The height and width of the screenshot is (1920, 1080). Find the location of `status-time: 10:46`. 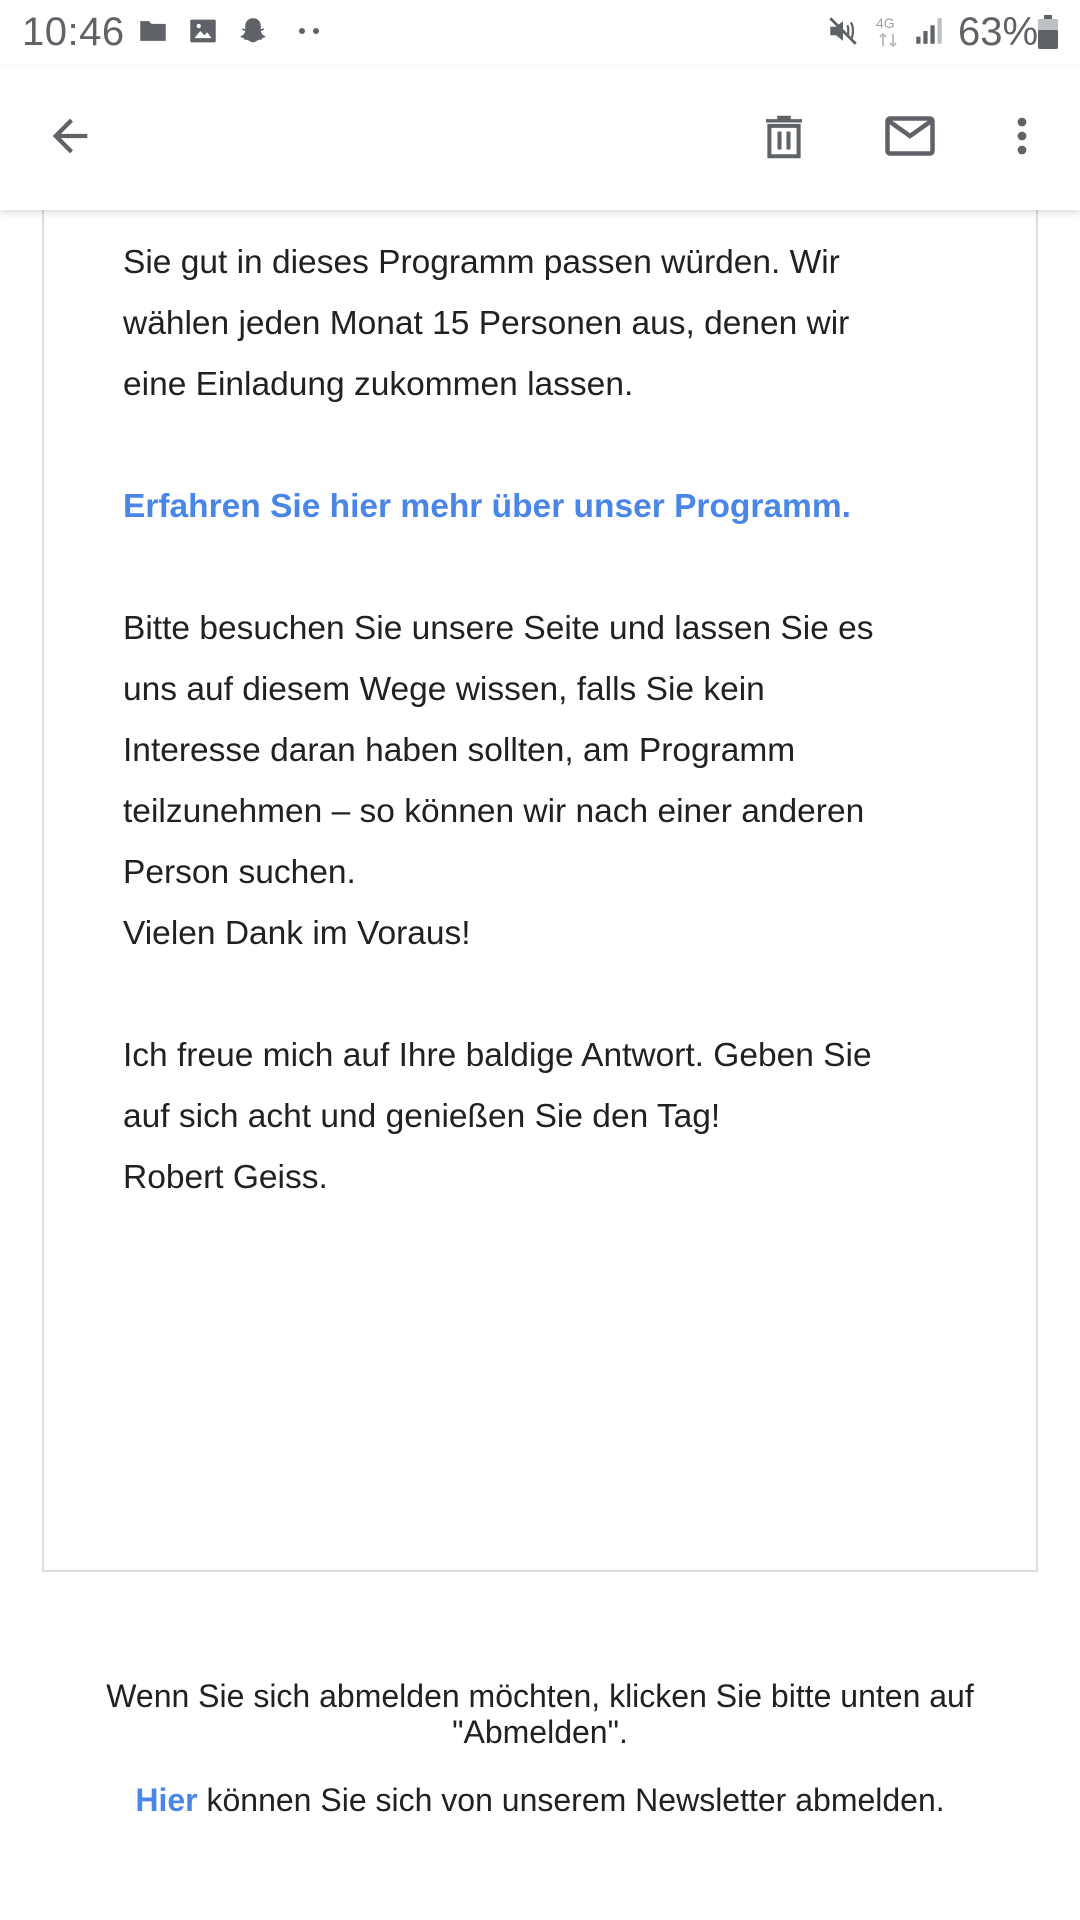

status-time: 10:46 is located at coordinates (73, 32).